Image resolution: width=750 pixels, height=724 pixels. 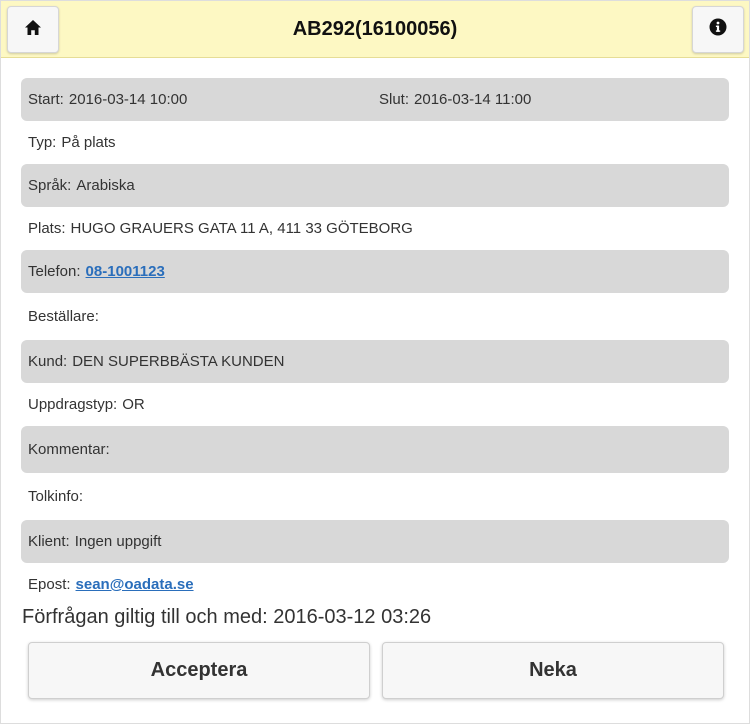 I want to click on start-value: 2016-03-14 10:00, so click(x=128, y=99).